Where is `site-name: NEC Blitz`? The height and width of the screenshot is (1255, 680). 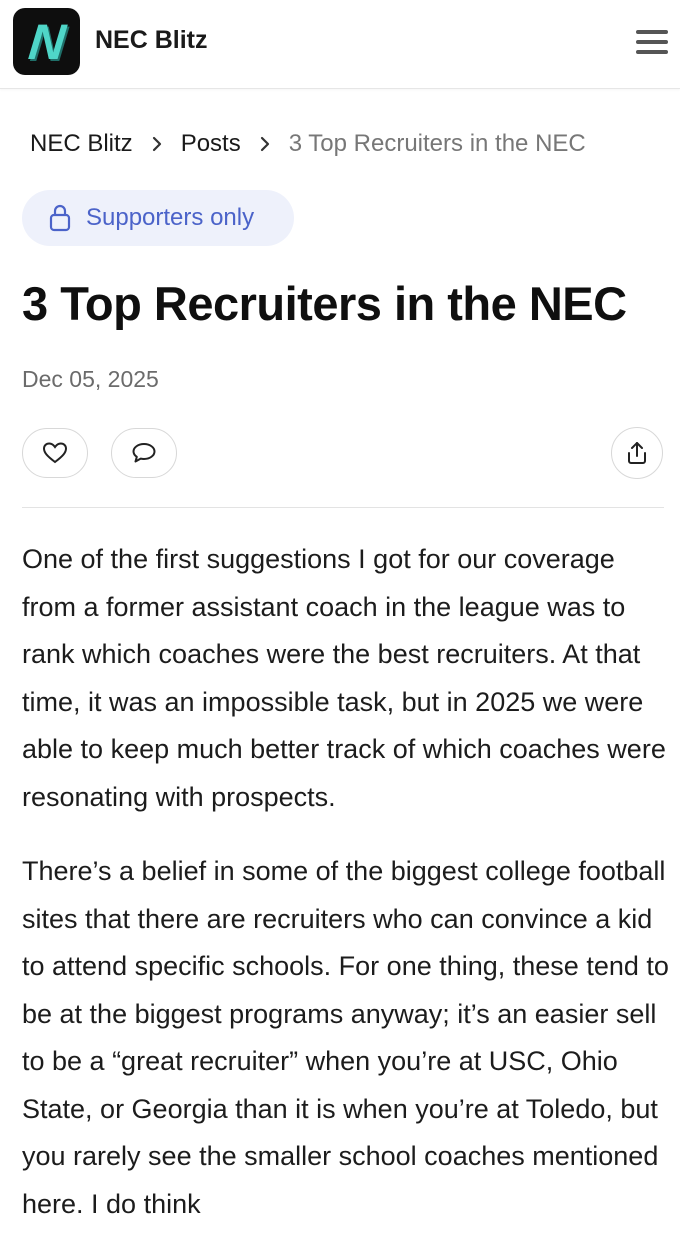
site-name: NEC Blitz is located at coordinates (151, 40).